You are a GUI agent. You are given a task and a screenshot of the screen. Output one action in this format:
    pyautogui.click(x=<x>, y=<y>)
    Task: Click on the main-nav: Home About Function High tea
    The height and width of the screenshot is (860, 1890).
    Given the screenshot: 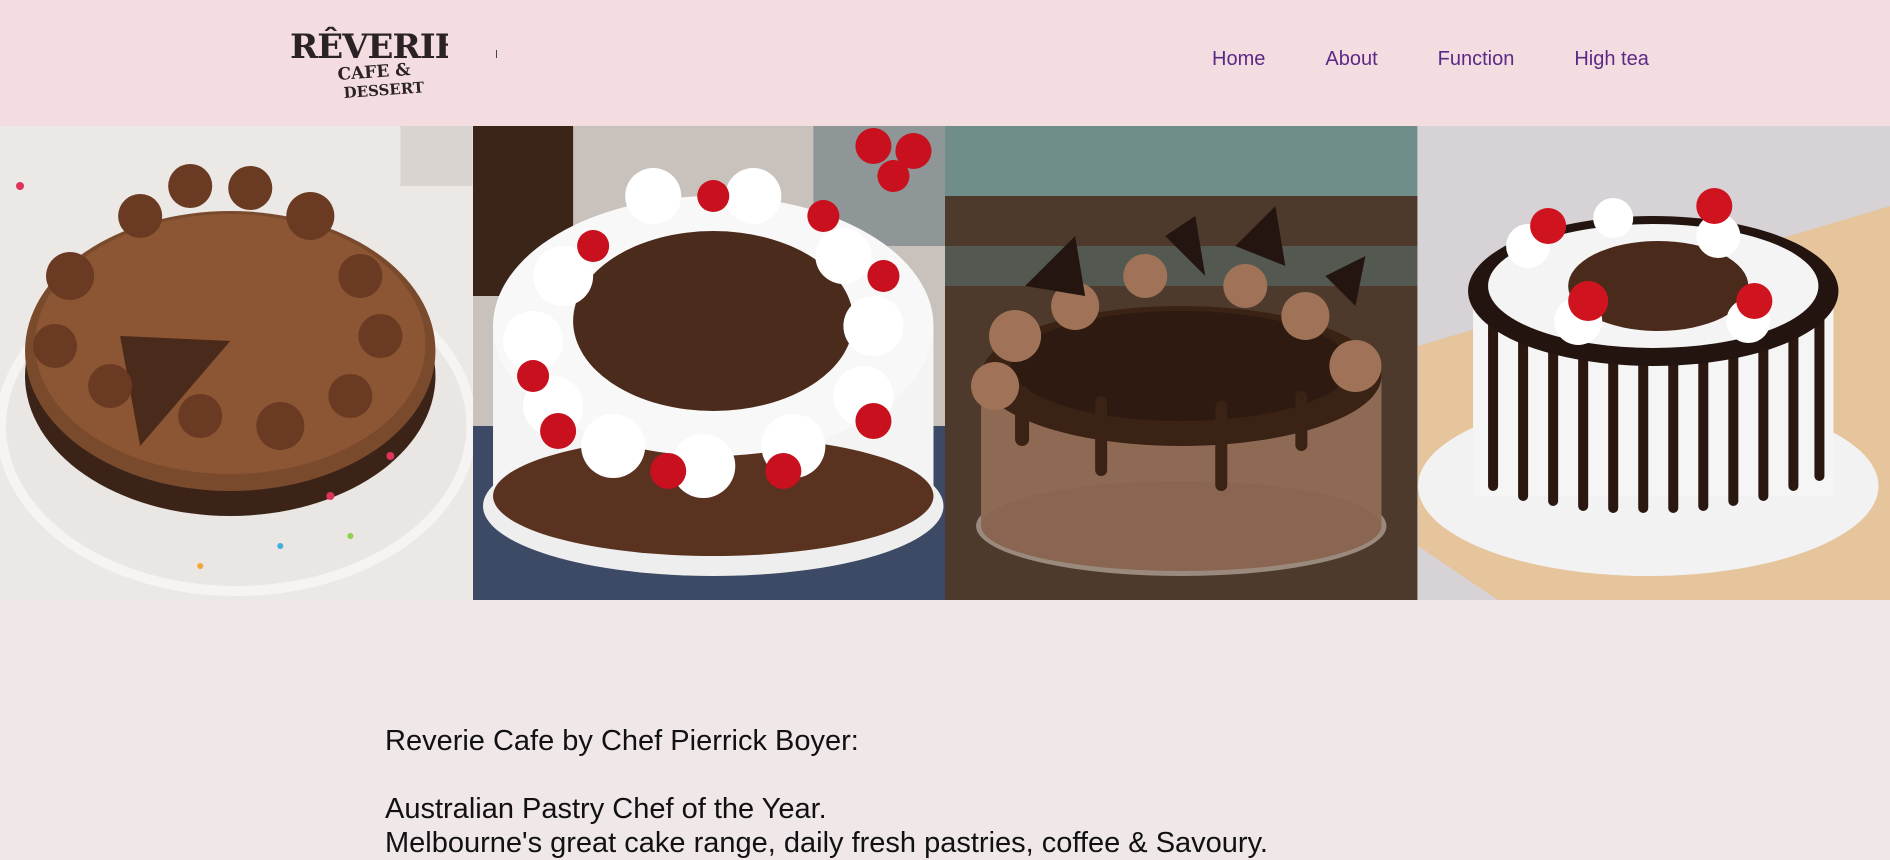 What is the action you would take?
    pyautogui.click(x=1460, y=59)
    